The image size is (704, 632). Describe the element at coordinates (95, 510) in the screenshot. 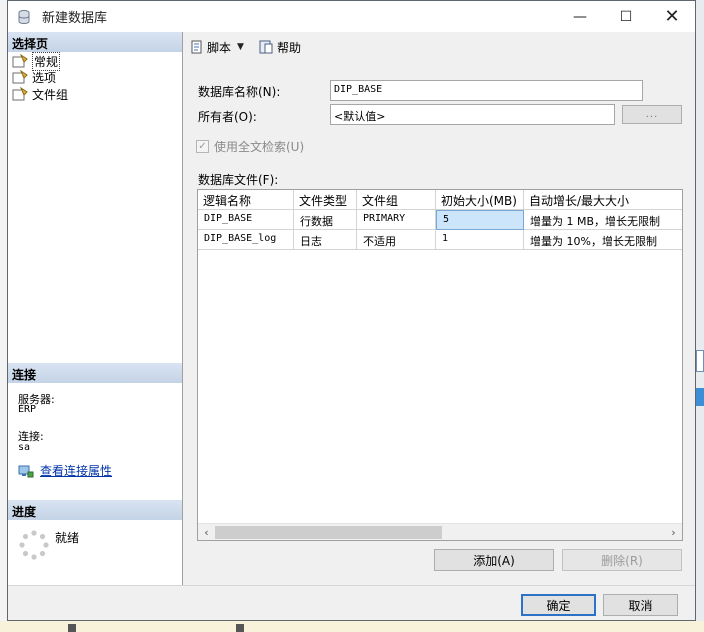

I see `progress-header: 进度` at that location.